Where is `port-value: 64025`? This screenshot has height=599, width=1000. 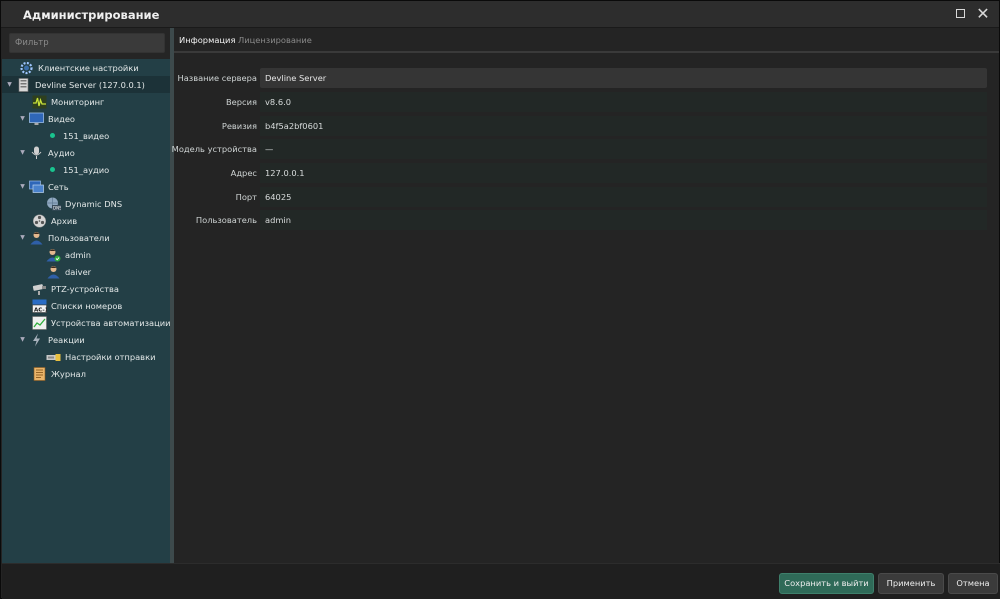 port-value: 64025 is located at coordinates (623, 197).